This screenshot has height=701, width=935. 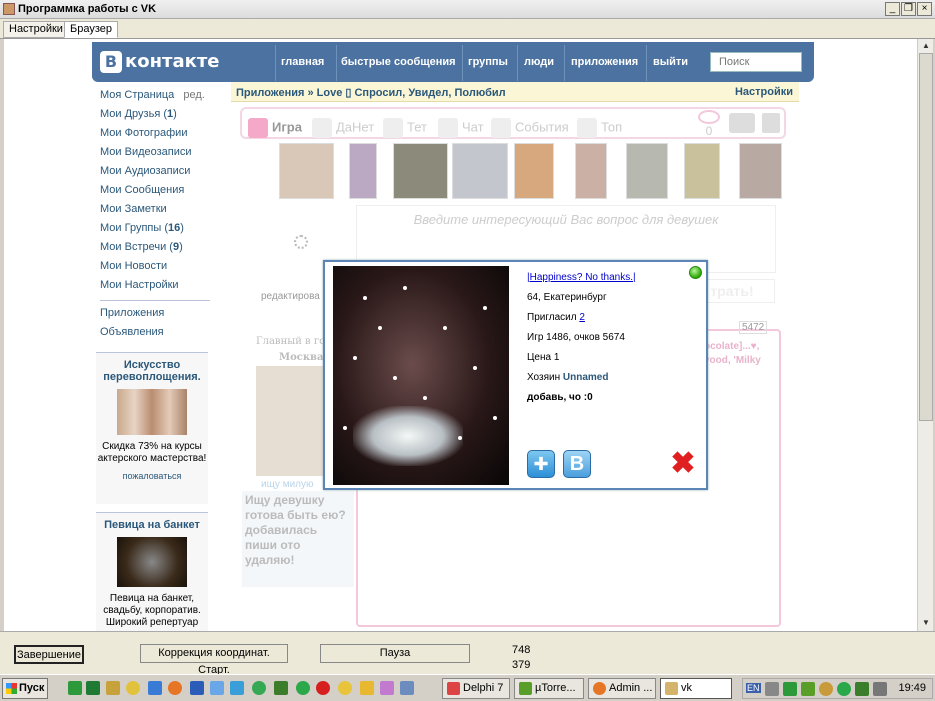 I want to click on coord-y: 379, so click(x=521, y=665).